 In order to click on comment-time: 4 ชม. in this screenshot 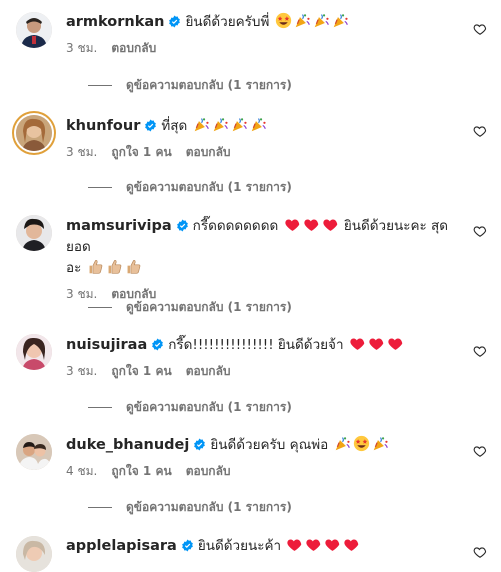, I will do `click(82, 471)`.